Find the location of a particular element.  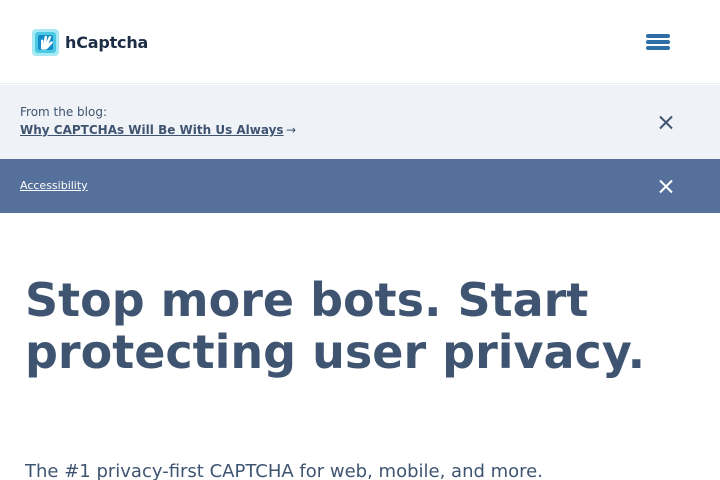

hcaptcha-hand-icon is located at coordinates (45, 42).